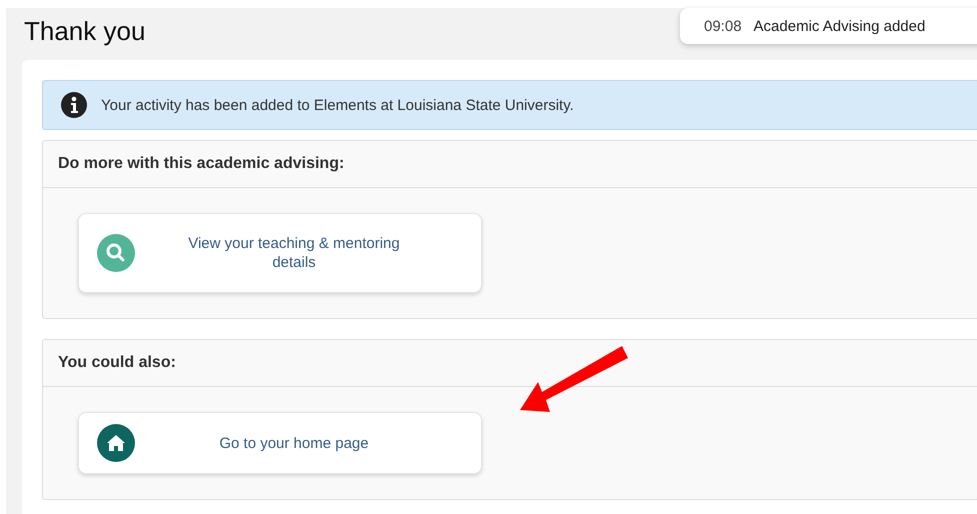 The width and height of the screenshot is (977, 514). What do you see at coordinates (201, 164) in the screenshot?
I see `panel-heading: Do more with this academic advising:` at bounding box center [201, 164].